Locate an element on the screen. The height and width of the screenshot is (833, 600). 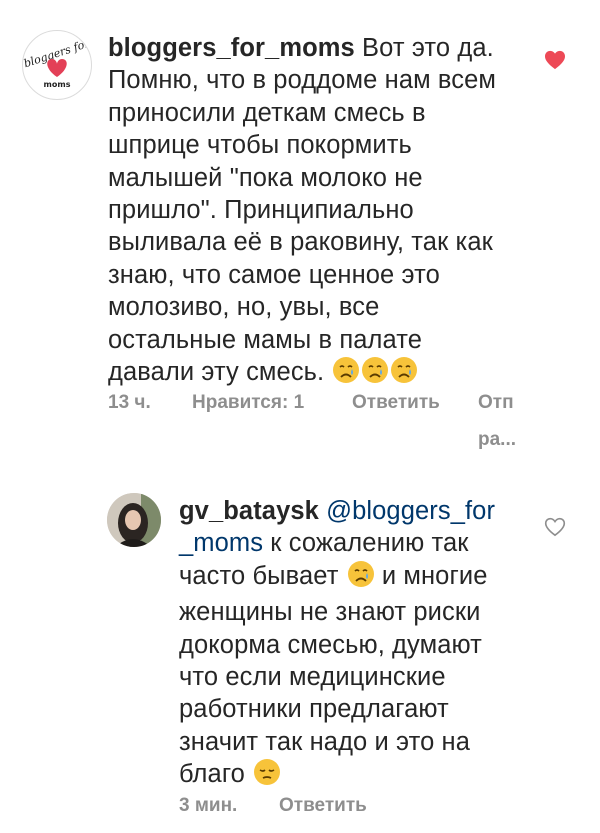
reply-reply-button: Ответить is located at coordinates (323, 806).